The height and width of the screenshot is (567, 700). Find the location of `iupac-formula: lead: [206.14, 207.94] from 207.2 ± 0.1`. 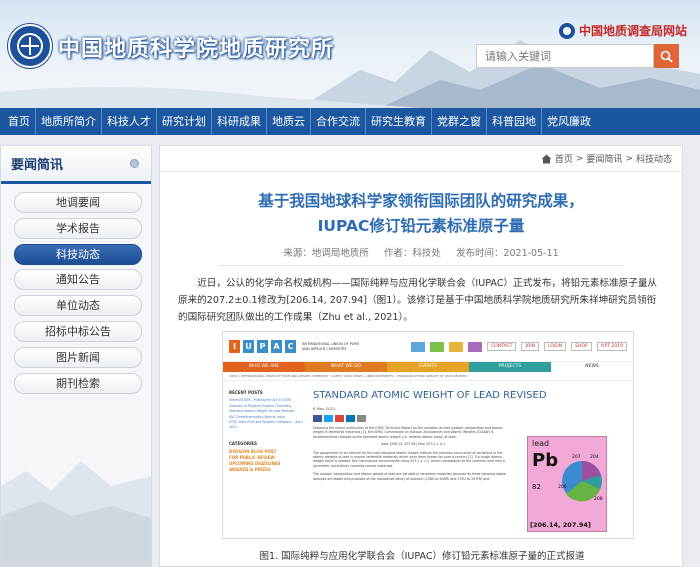

iupac-formula: lead: [206.14, 207.94] from 207.2 ± 0.1 is located at coordinates (413, 444).